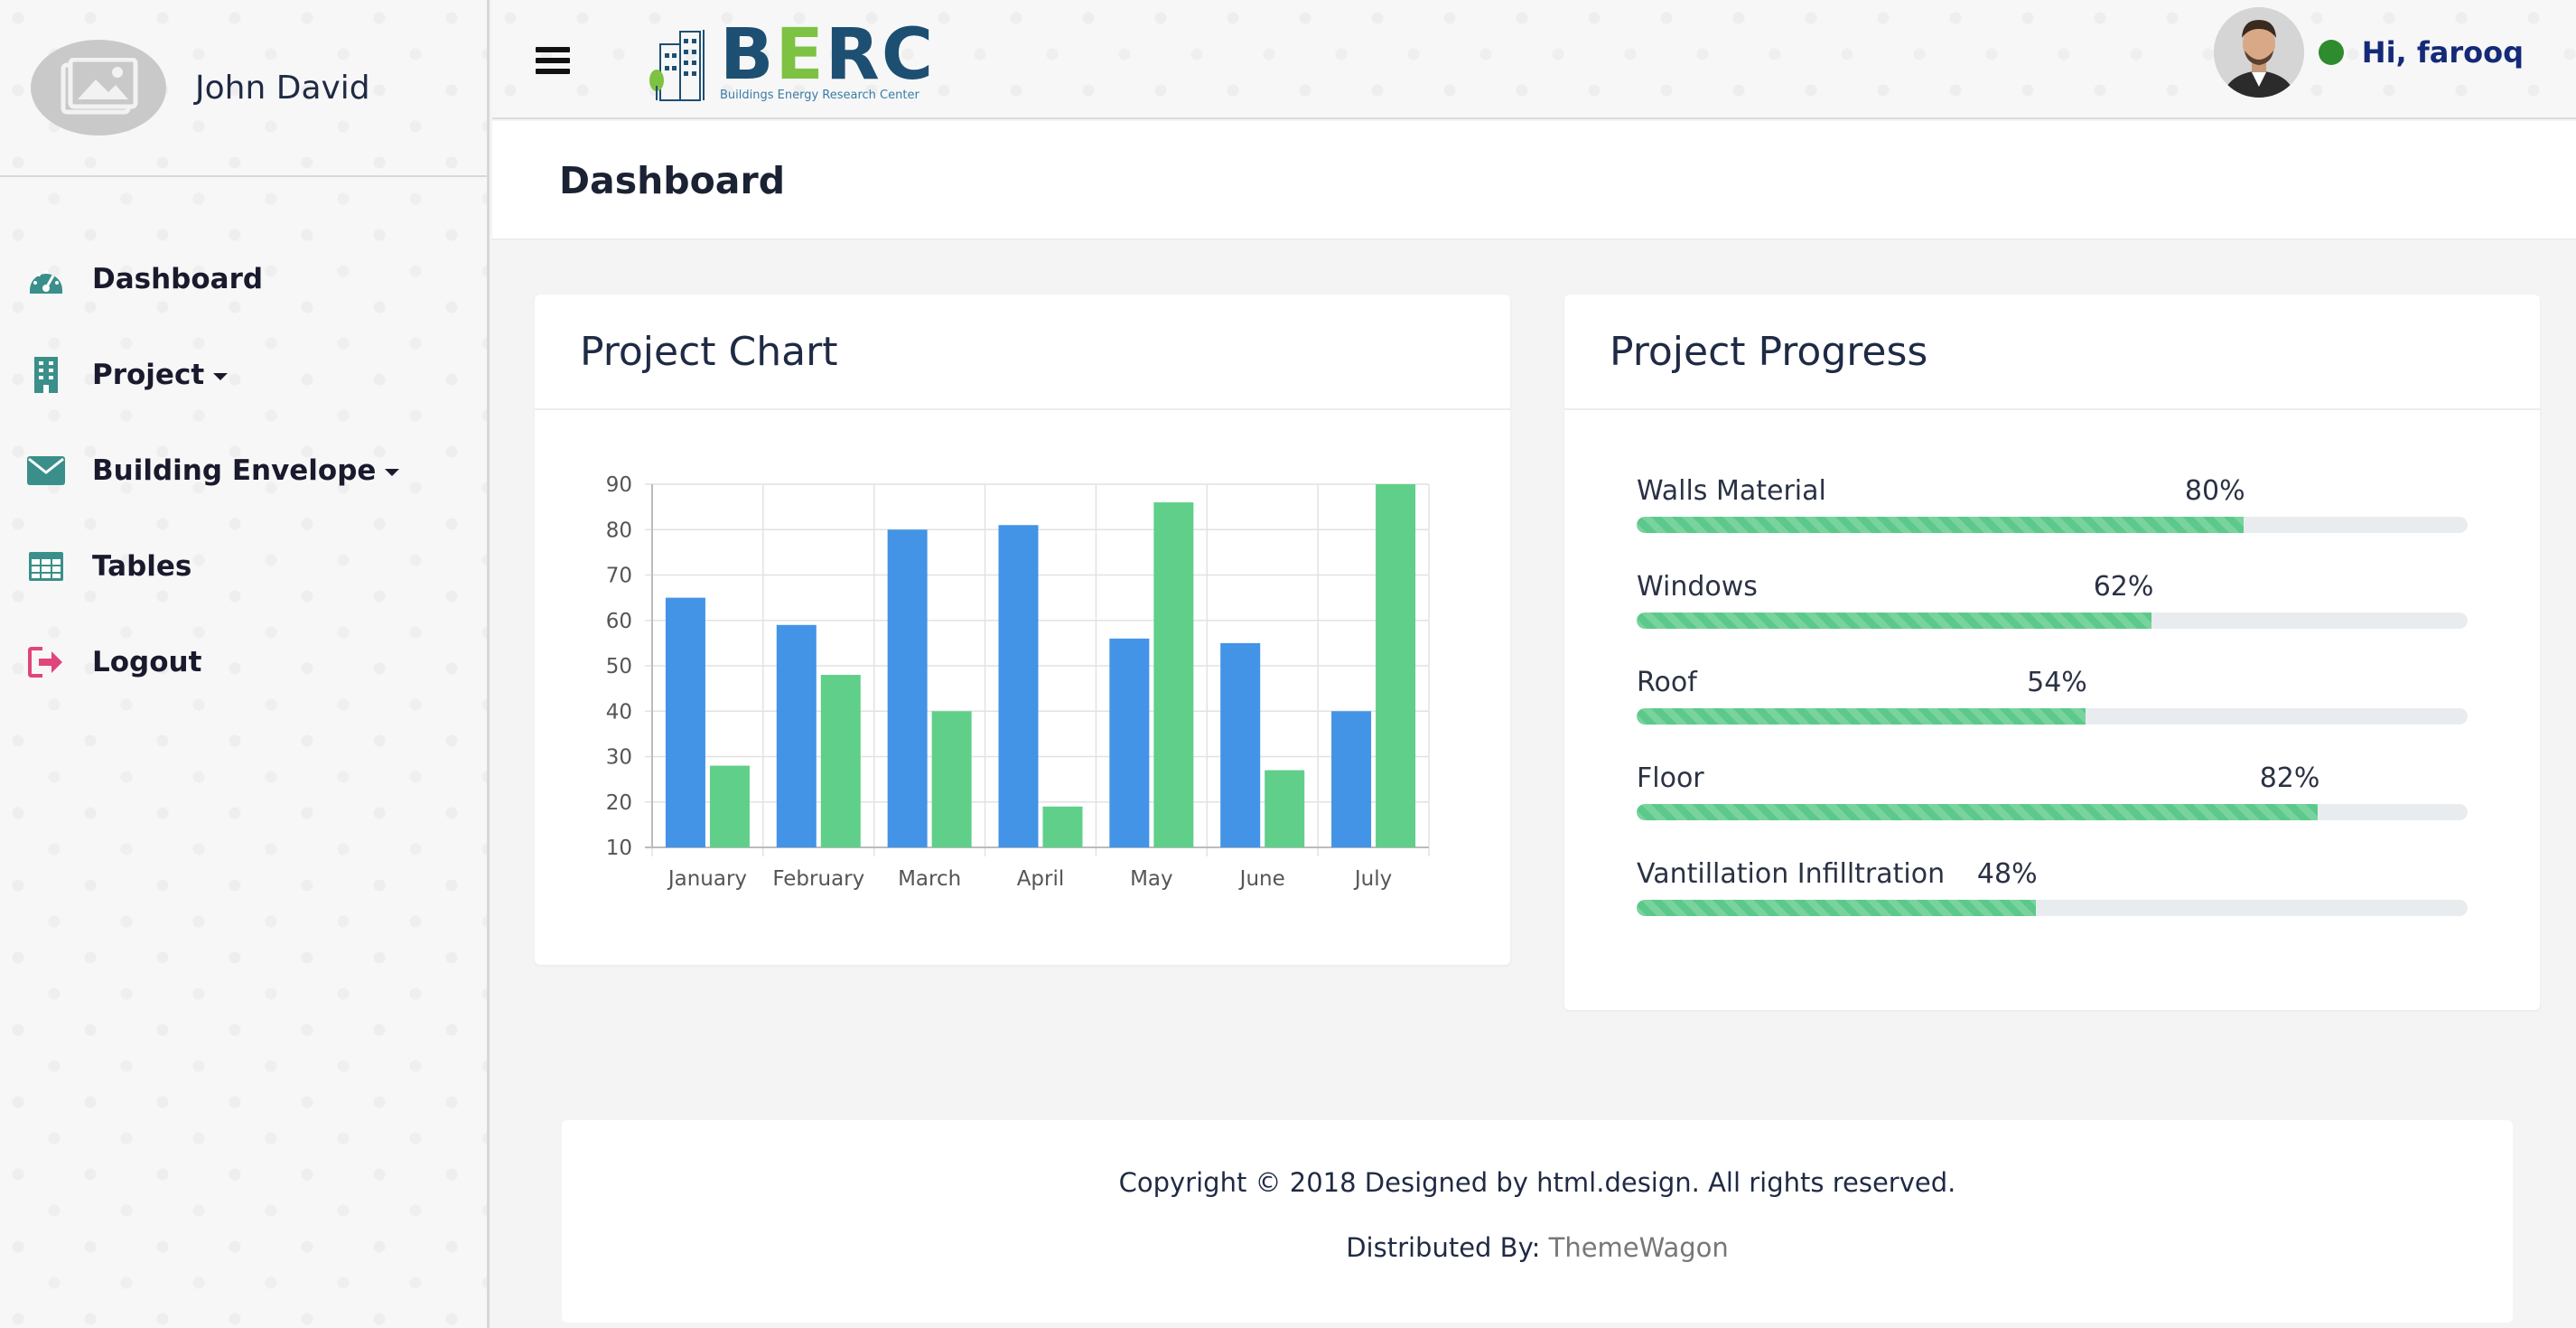  Describe the element at coordinates (828, 55) in the screenshot. I see `logo-word: BERC` at that location.